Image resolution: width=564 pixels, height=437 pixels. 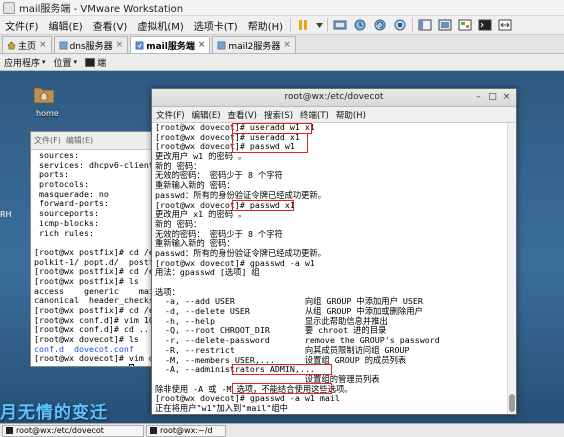 I want to click on taskbar-item-label: root@wx:~/d, so click(x=186, y=430).